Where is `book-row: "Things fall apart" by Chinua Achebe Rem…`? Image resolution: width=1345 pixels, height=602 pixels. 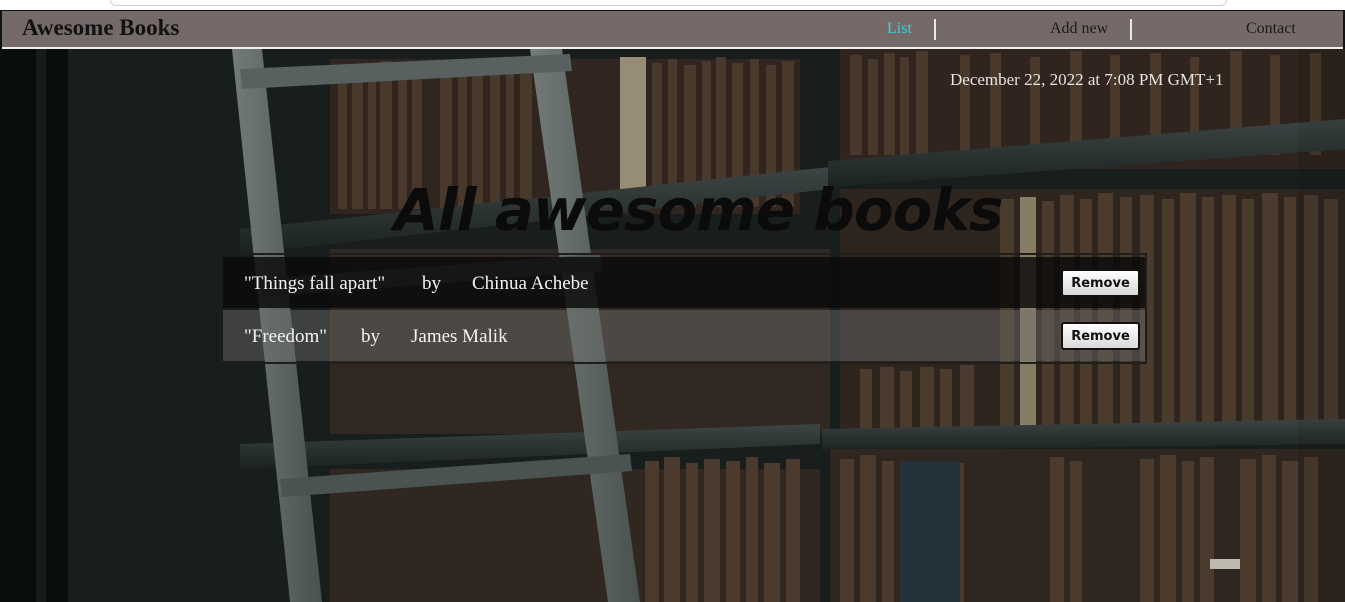
book-row: "Things fall apart" by Chinua Achebe Rem… is located at coordinates (684, 282).